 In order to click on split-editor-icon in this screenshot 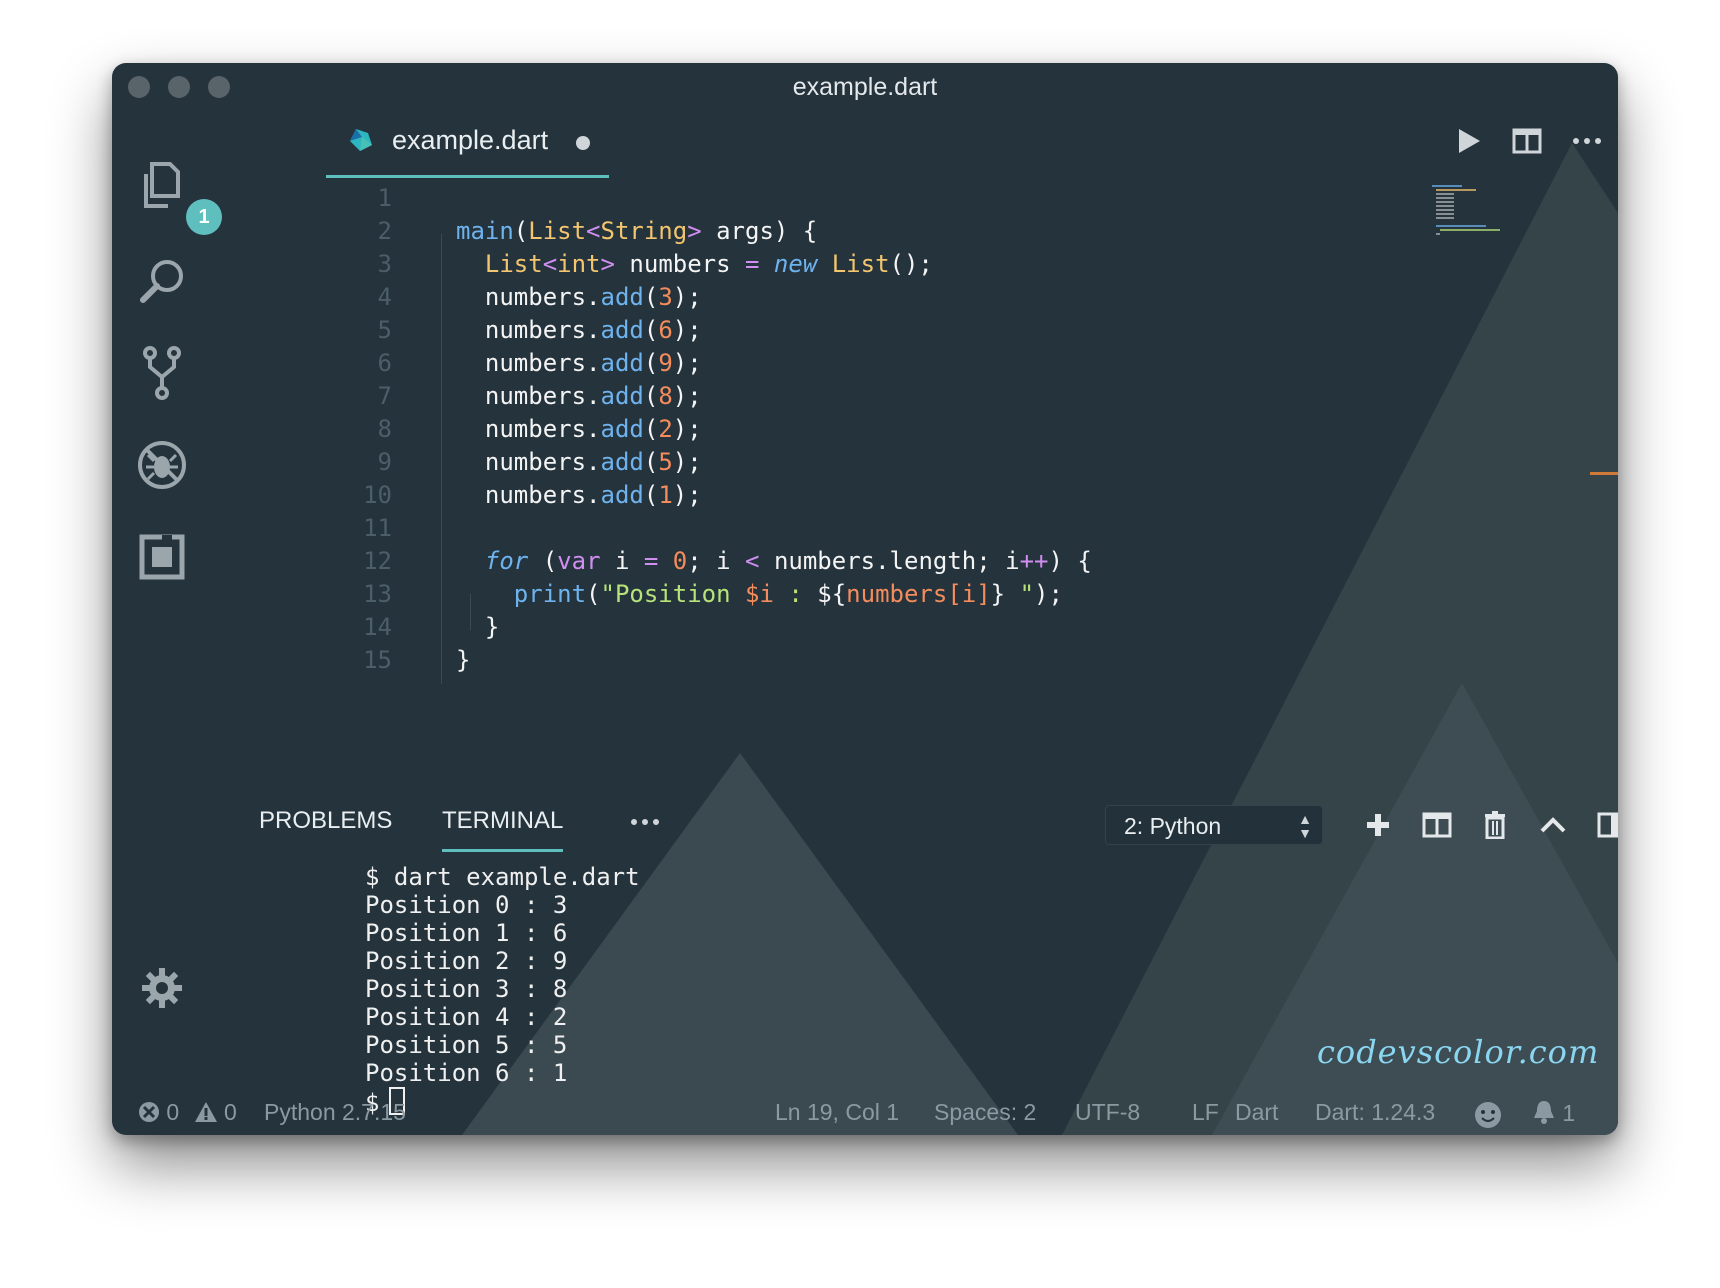, I will do `click(1527, 141)`.